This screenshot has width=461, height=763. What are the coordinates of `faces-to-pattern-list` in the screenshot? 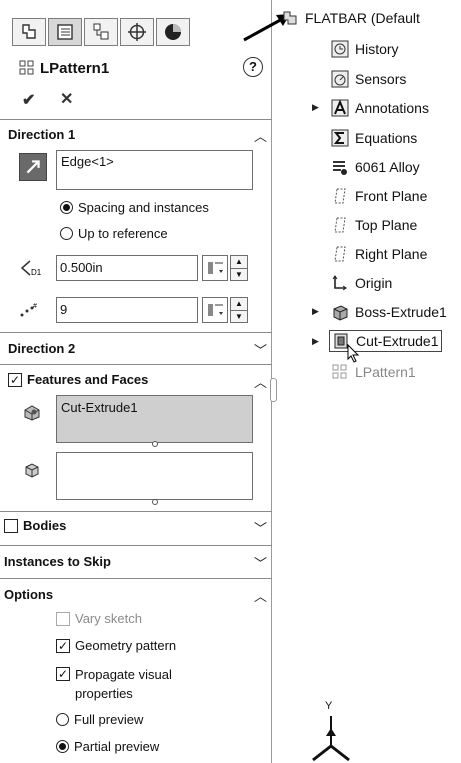 It's located at (154, 476).